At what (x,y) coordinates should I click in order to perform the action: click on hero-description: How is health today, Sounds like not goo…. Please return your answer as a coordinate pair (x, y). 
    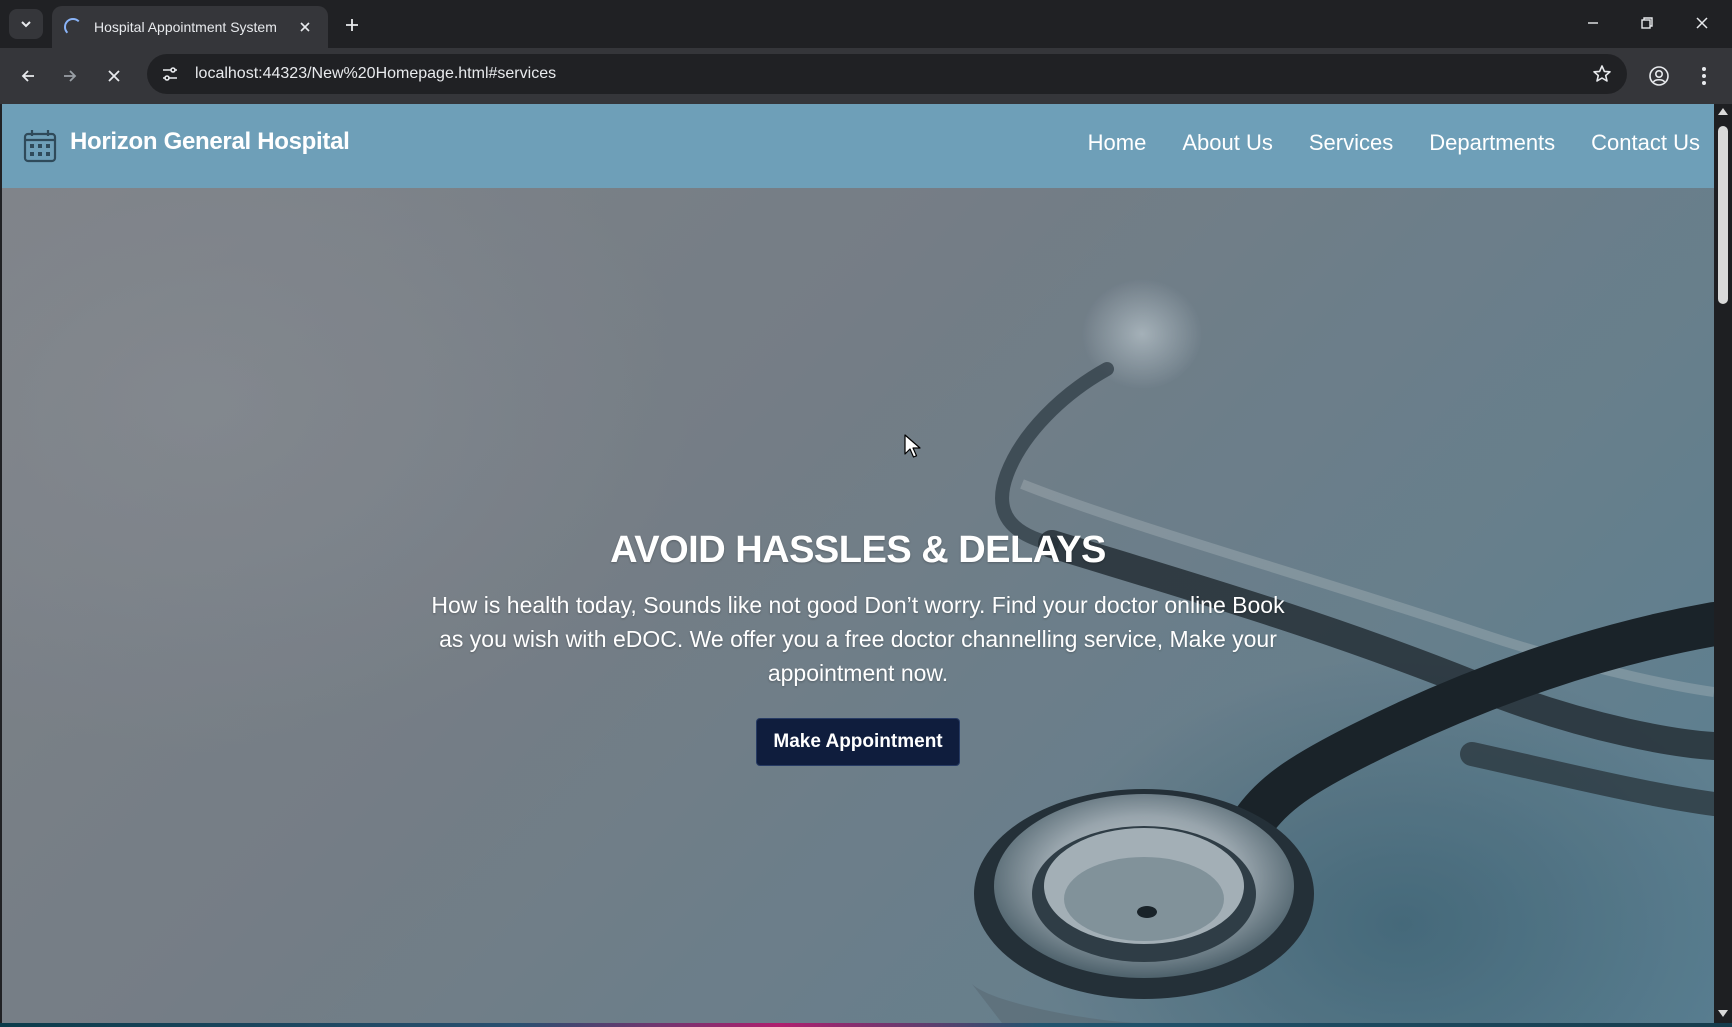
    Looking at the image, I should click on (858, 639).